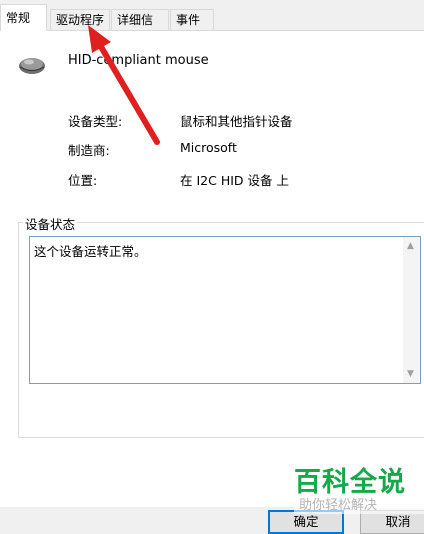 This screenshot has height=534, width=424. What do you see at coordinates (23, 17) in the screenshot?
I see `tab-general: 常规` at bounding box center [23, 17].